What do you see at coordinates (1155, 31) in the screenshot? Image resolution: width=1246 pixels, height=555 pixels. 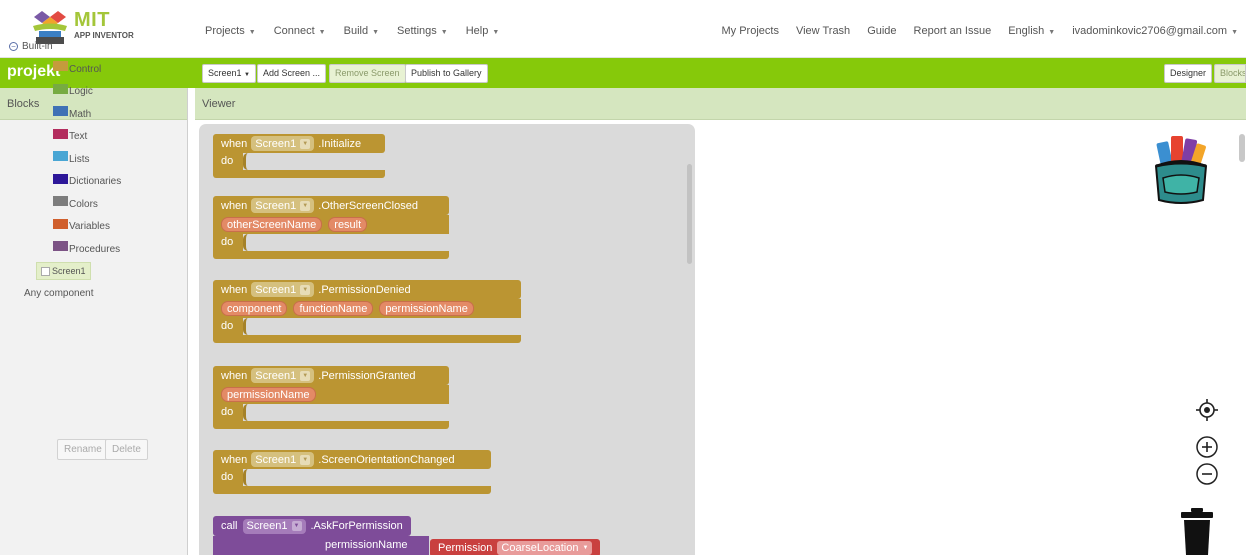 I see `account-menu: ivadominkovic2706@gmail.com ▼` at bounding box center [1155, 31].